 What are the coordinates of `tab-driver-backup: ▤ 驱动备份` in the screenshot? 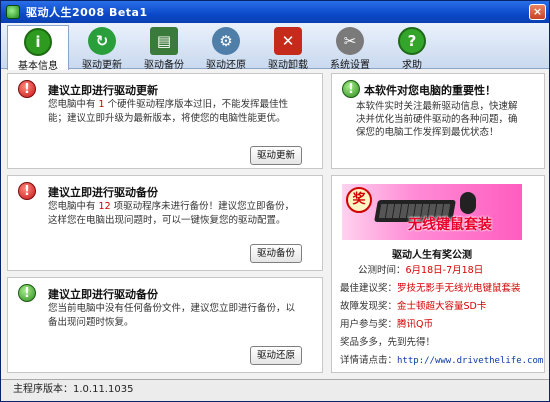 It's located at (164, 48).